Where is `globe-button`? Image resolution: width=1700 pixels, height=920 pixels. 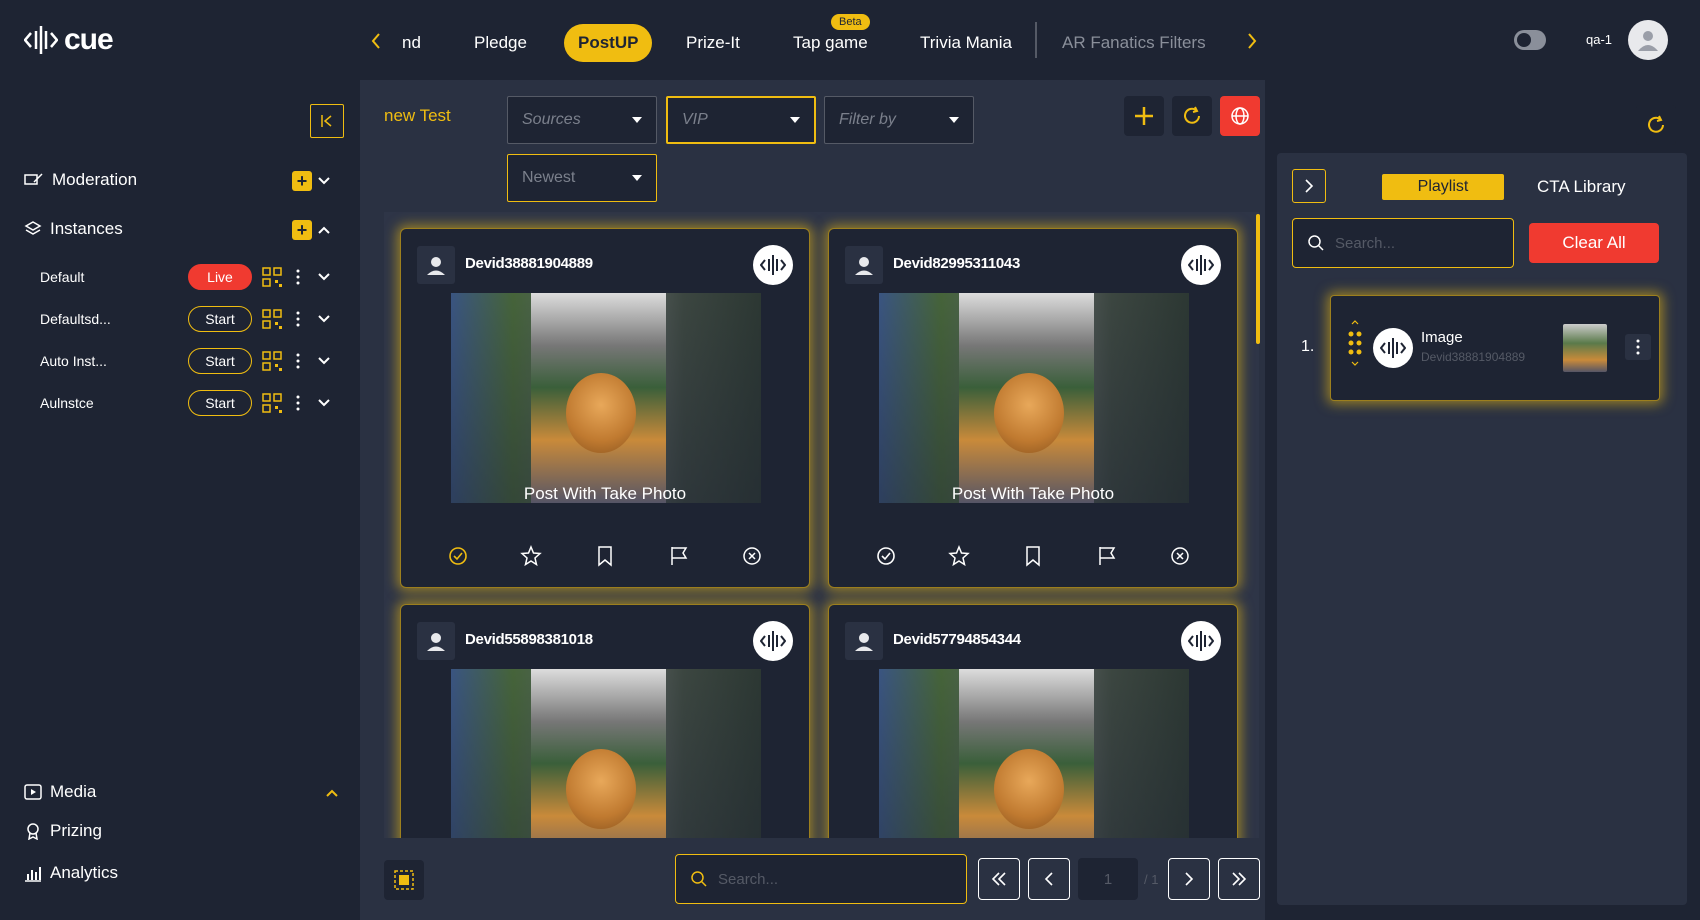
globe-button is located at coordinates (1240, 116).